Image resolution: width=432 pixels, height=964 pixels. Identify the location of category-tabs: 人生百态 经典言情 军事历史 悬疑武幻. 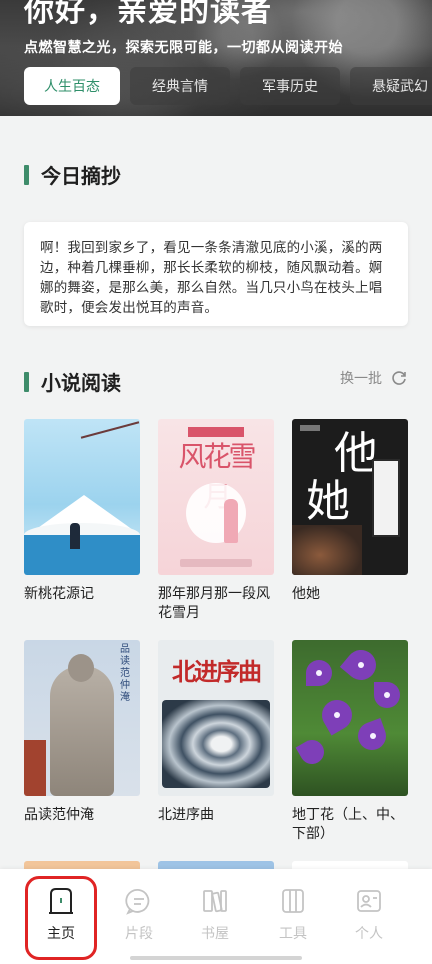
(228, 86).